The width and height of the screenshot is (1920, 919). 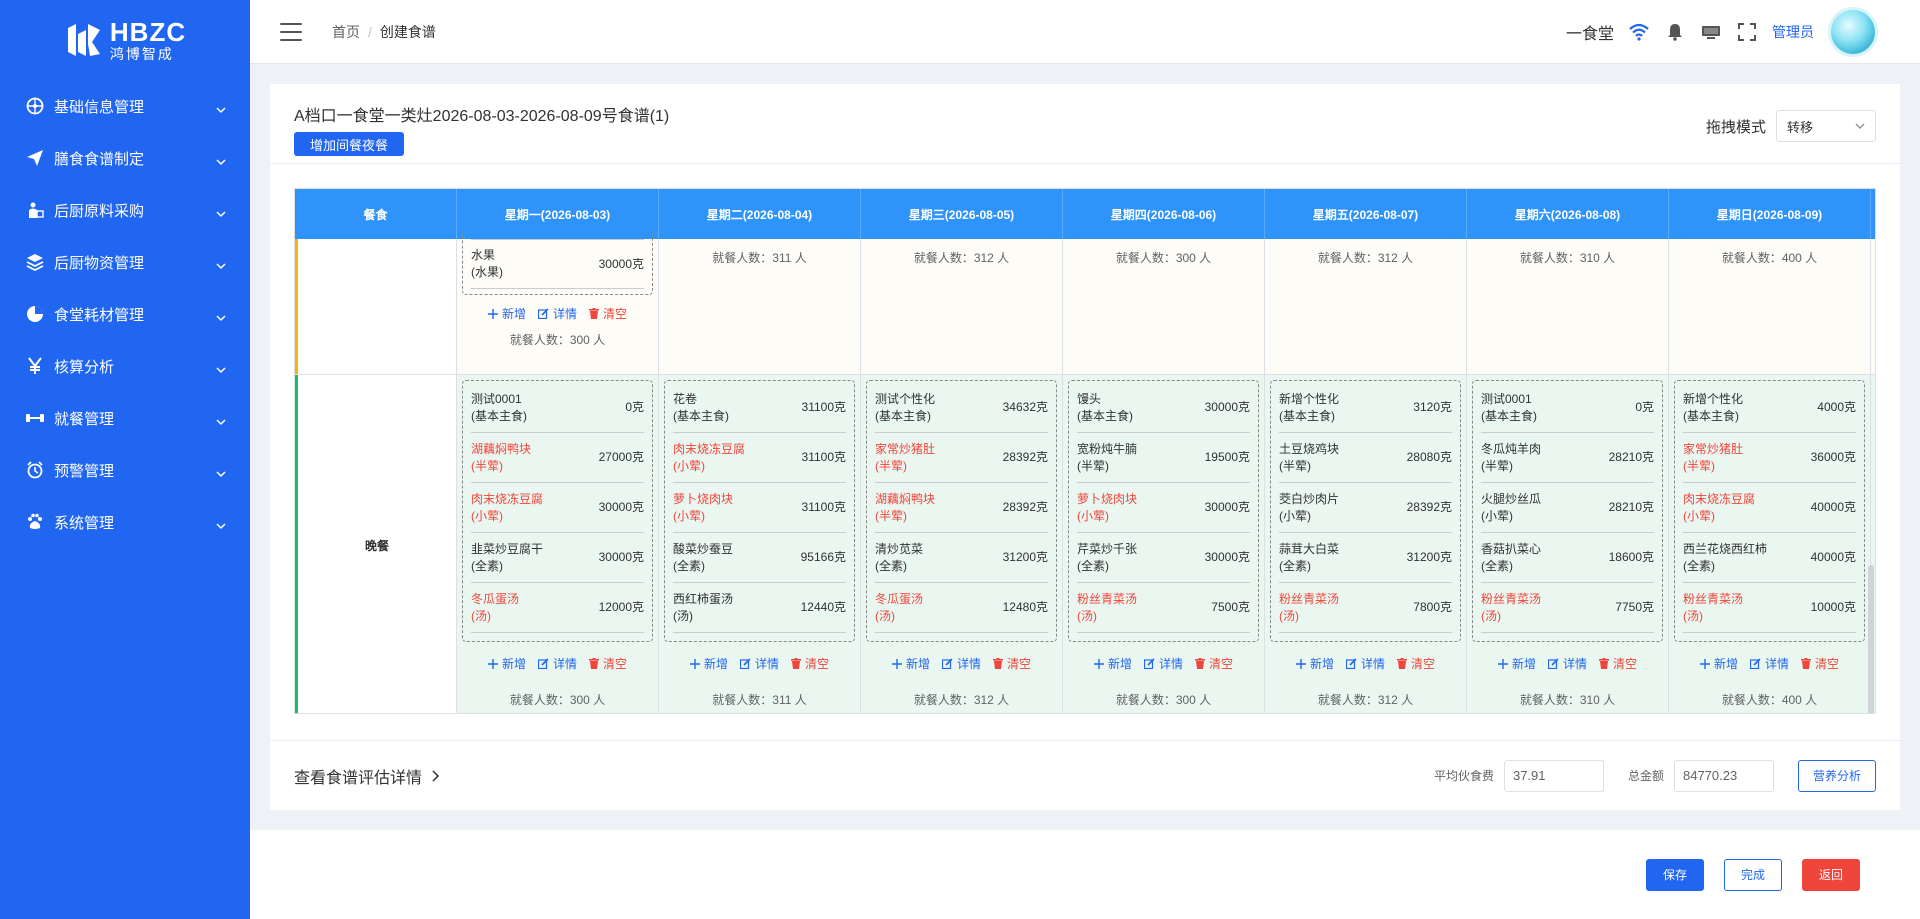 I want to click on dish-item: 粉丝青菜汤 (汤) 10000克, so click(x=1769, y=608).